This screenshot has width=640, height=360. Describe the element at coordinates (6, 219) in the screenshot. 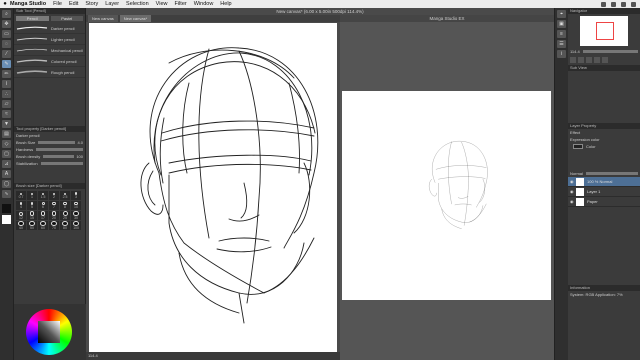

I see `sub-color-swatch` at that location.